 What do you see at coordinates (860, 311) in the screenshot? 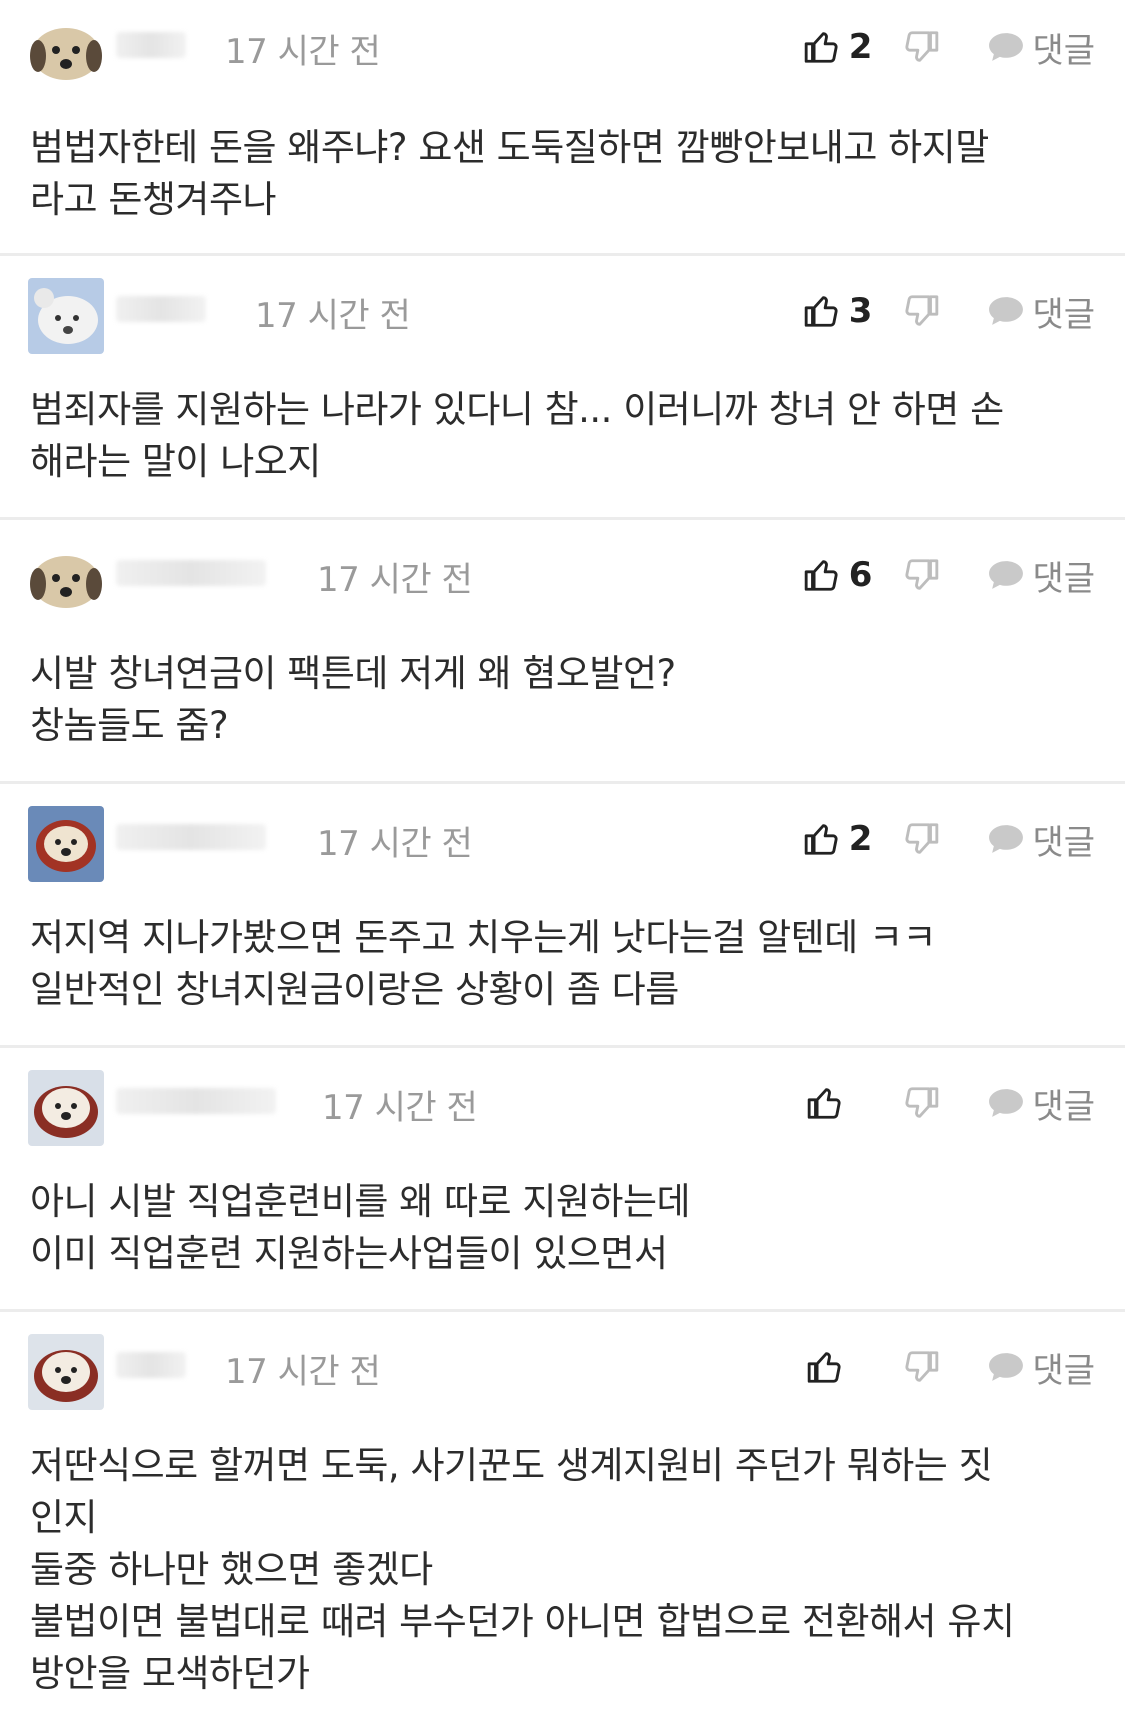
I see `like-count: 3` at bounding box center [860, 311].